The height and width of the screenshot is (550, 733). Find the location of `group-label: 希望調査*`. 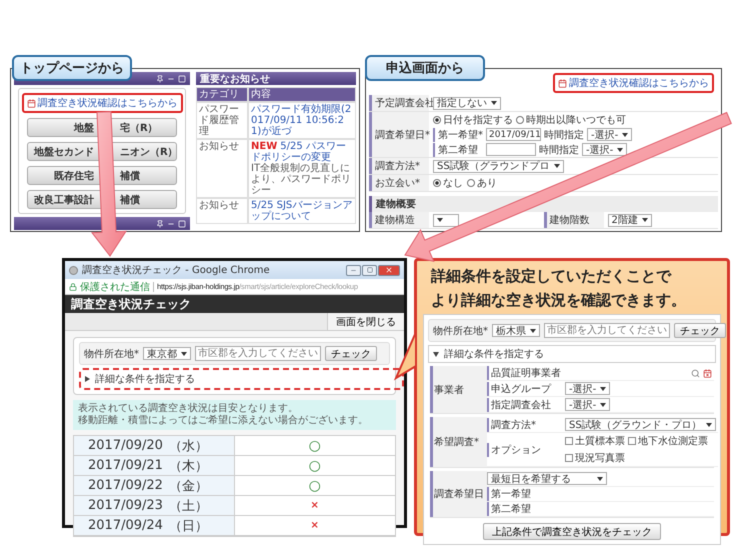

group-label: 希望調査* is located at coordinates (458, 442).